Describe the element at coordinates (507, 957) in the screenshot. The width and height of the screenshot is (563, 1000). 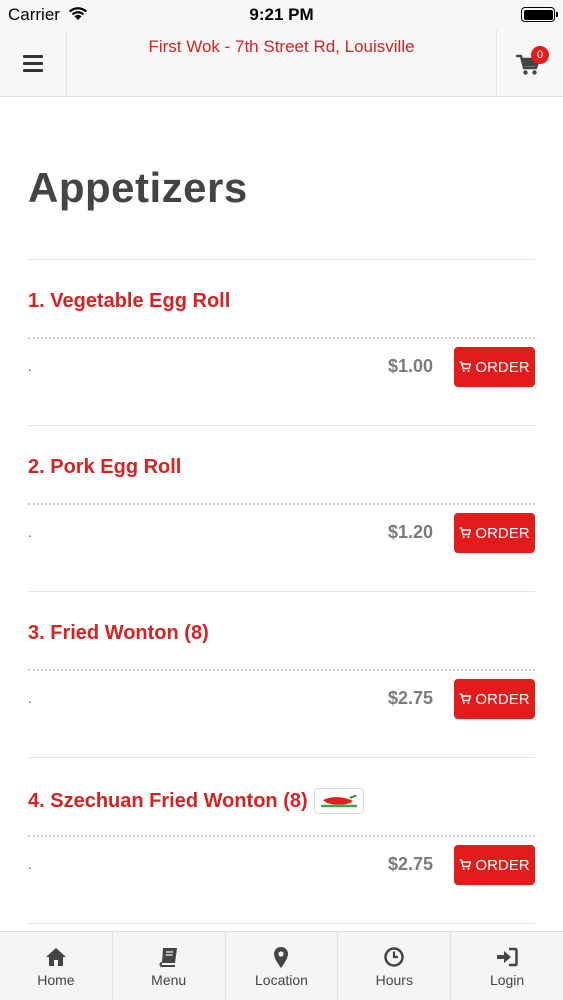
I see `login-icon` at that location.